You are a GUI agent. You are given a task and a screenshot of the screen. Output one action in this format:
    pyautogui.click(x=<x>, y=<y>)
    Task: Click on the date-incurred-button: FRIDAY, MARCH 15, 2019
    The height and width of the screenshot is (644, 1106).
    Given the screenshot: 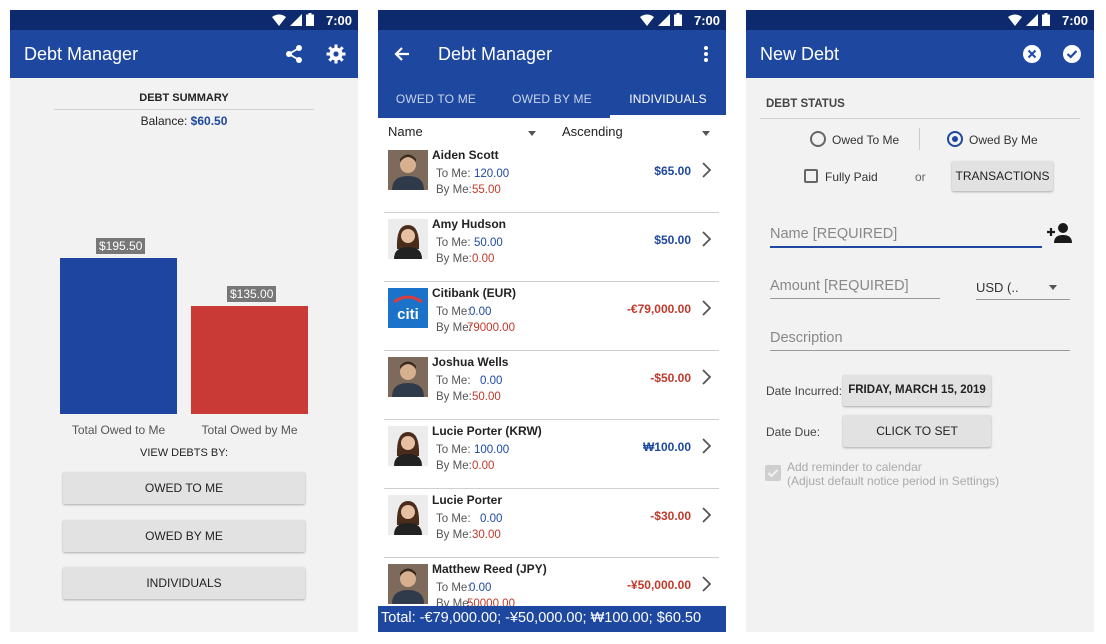 What is the action you would take?
    pyautogui.click(x=917, y=390)
    